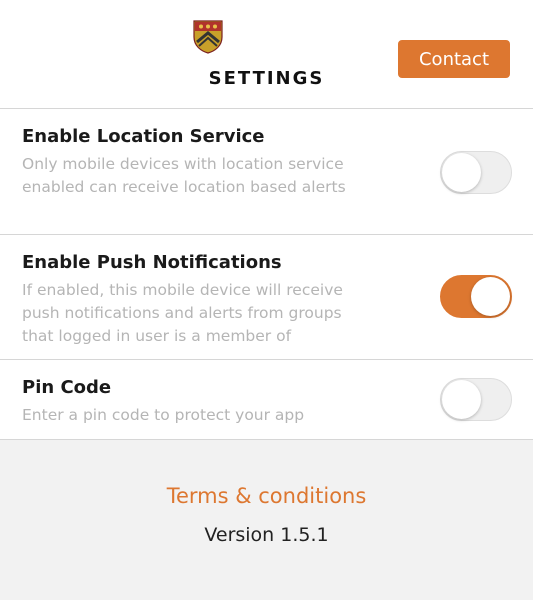  I want to click on contact-button: Contact, so click(454, 59).